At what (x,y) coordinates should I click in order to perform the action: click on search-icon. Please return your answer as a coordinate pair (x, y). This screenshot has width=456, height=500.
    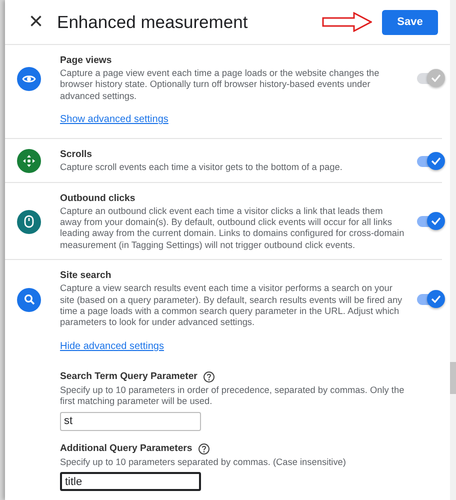
    Looking at the image, I should click on (29, 300).